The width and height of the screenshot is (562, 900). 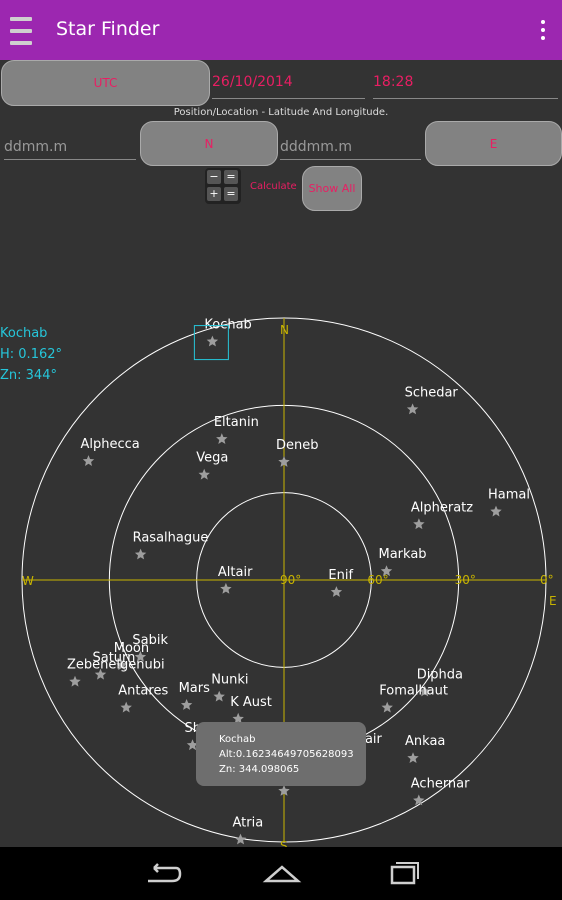 I want to click on star-label: Zebenelgenubi, so click(x=116, y=665).